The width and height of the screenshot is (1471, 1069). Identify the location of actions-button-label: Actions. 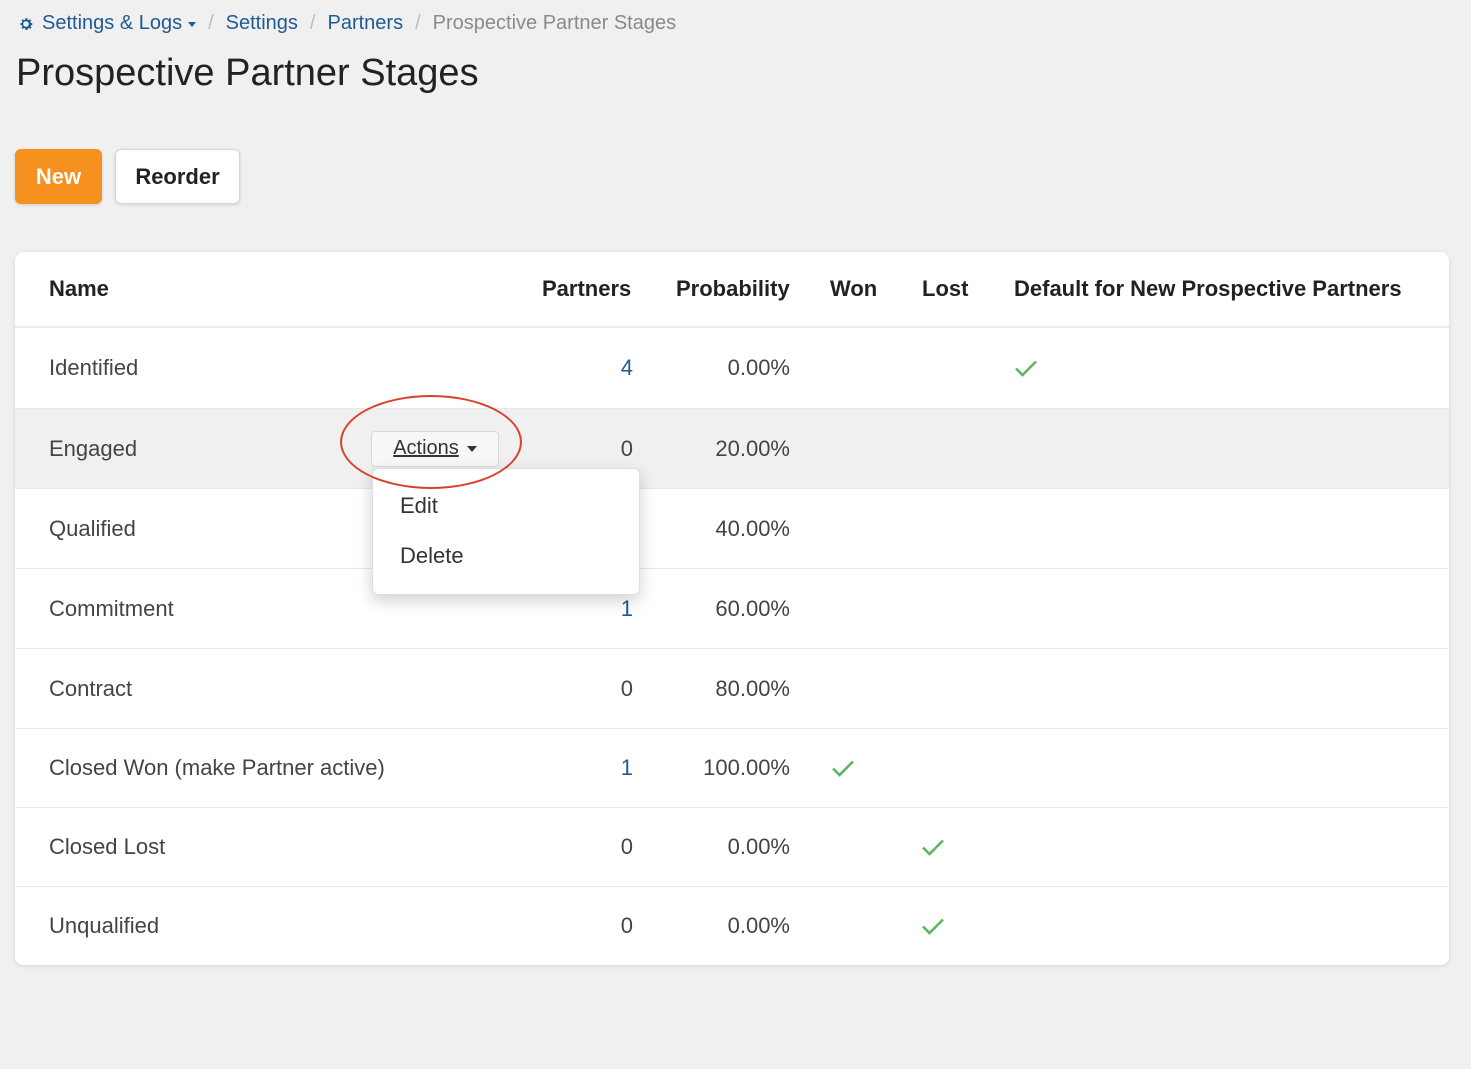
(426, 448).